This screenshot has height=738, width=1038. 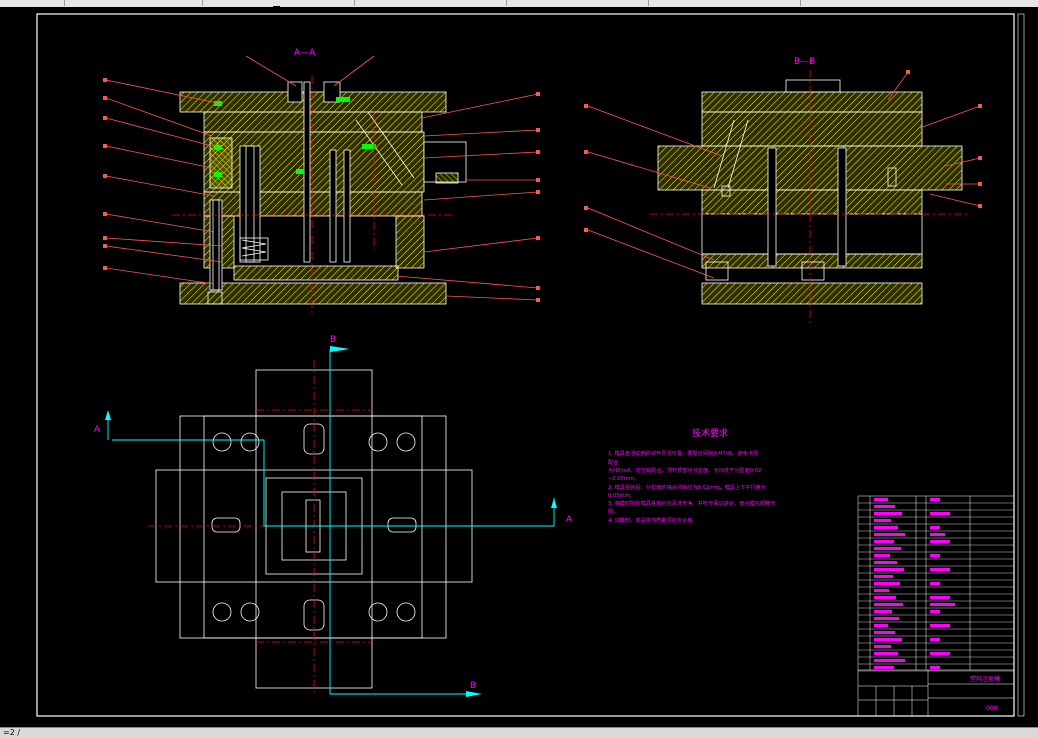 I want to click on tech-line: 阻。, so click(x=613, y=511).